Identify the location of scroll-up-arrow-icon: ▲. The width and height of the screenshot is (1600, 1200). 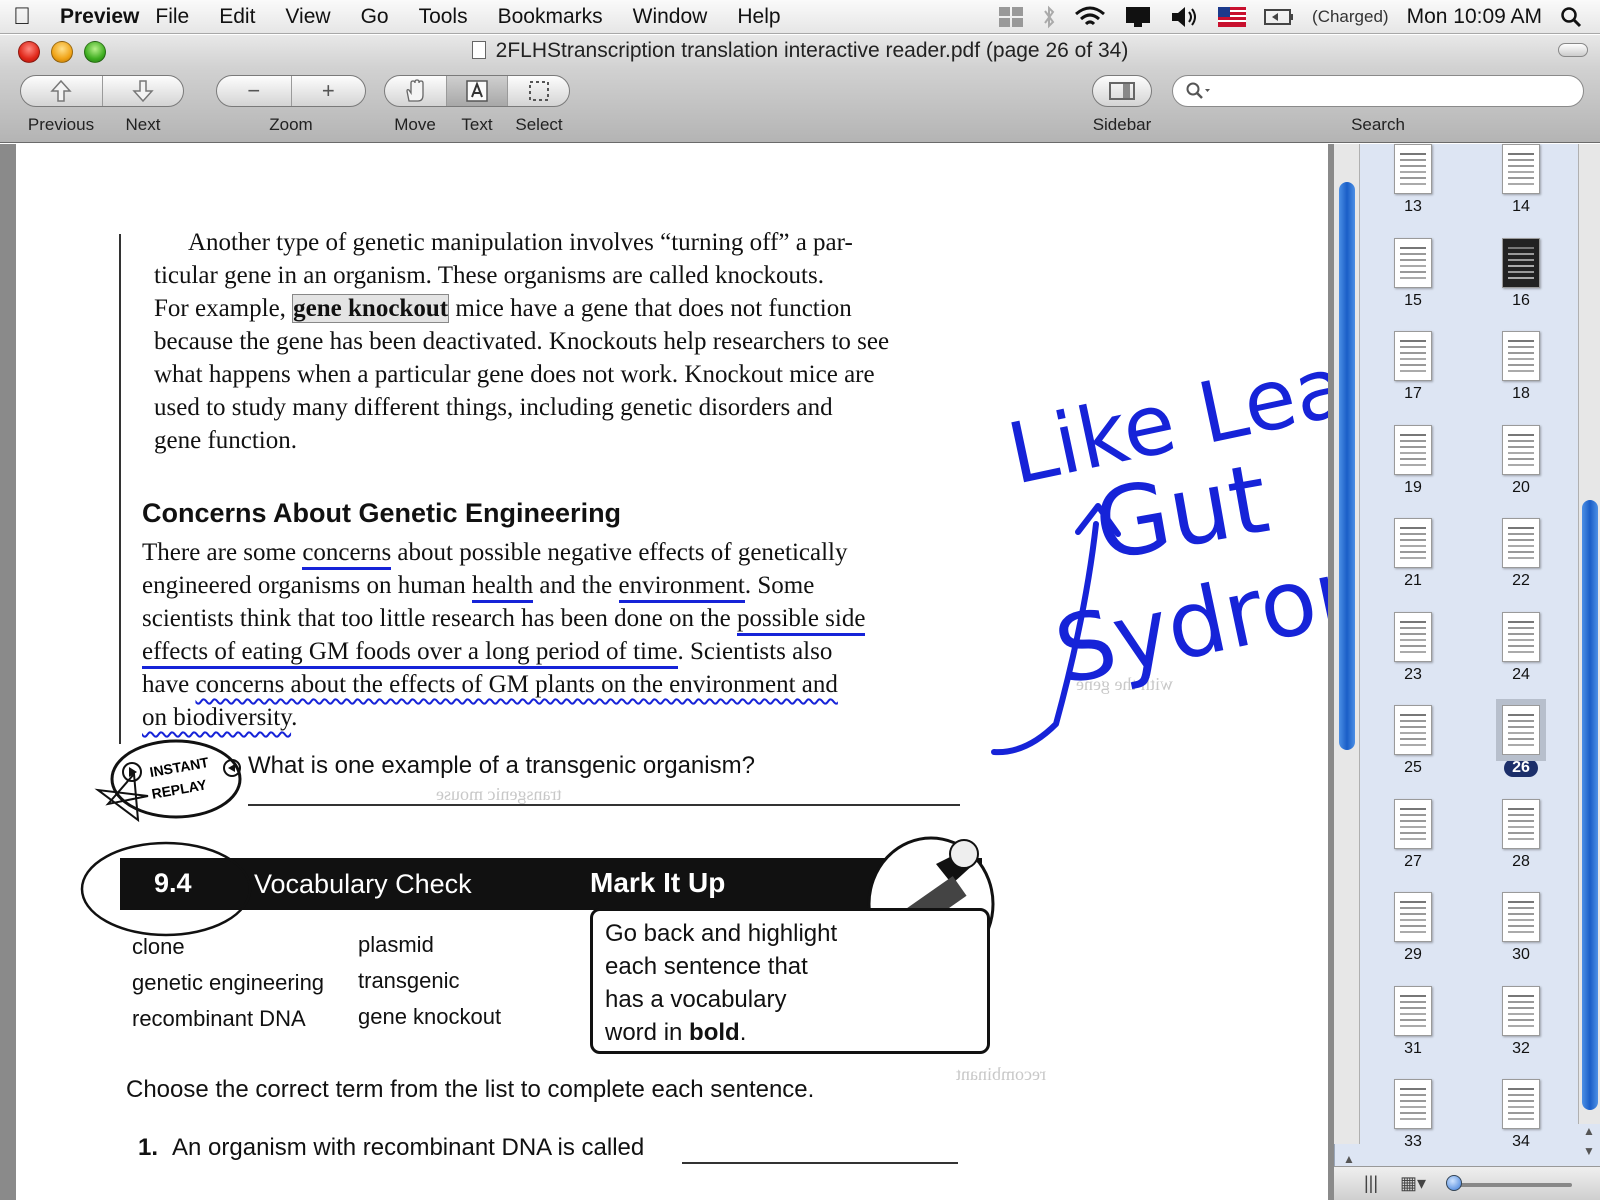
(1589, 1133).